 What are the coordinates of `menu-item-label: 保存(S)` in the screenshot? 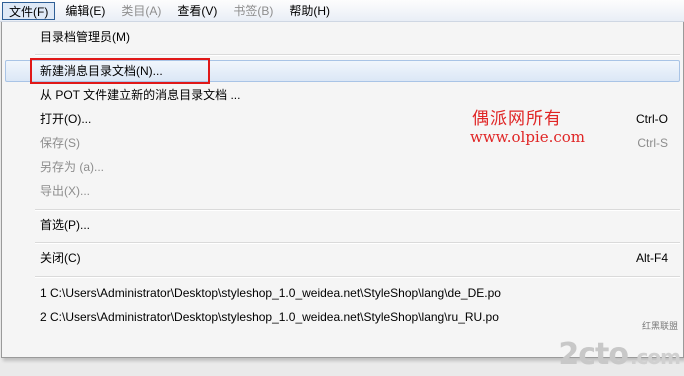 It's located at (60, 143).